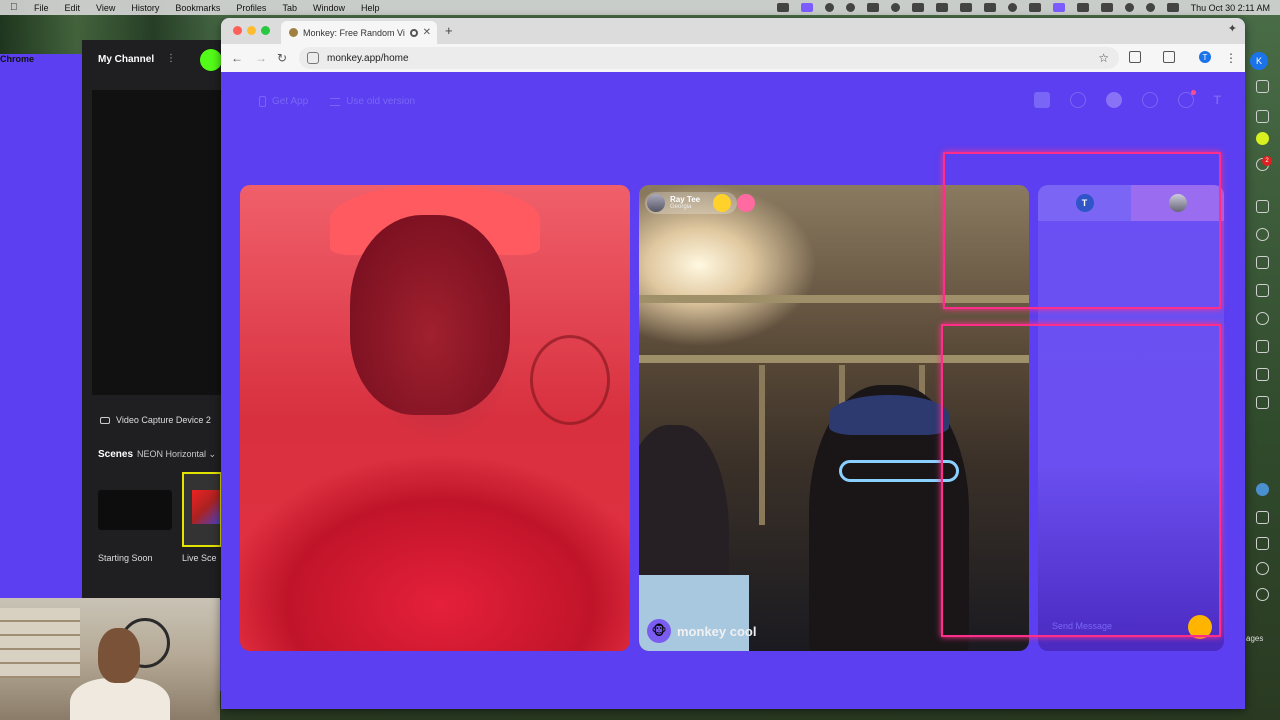 Image resolution: width=1280 pixels, height=720 pixels. What do you see at coordinates (1232, 28) in the screenshot?
I see `tab-search-icon: ✦` at bounding box center [1232, 28].